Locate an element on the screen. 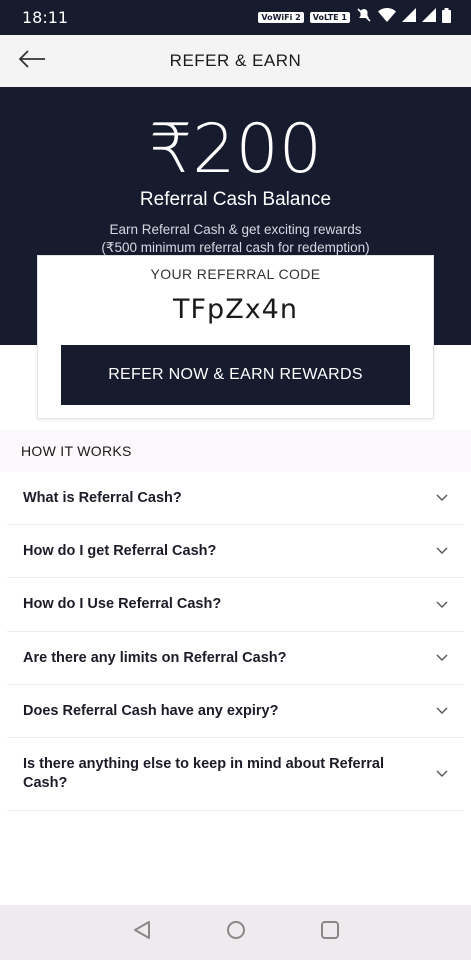 The width and height of the screenshot is (471, 960). faq-item: How do I Use Referral Cash? is located at coordinates (235, 605).